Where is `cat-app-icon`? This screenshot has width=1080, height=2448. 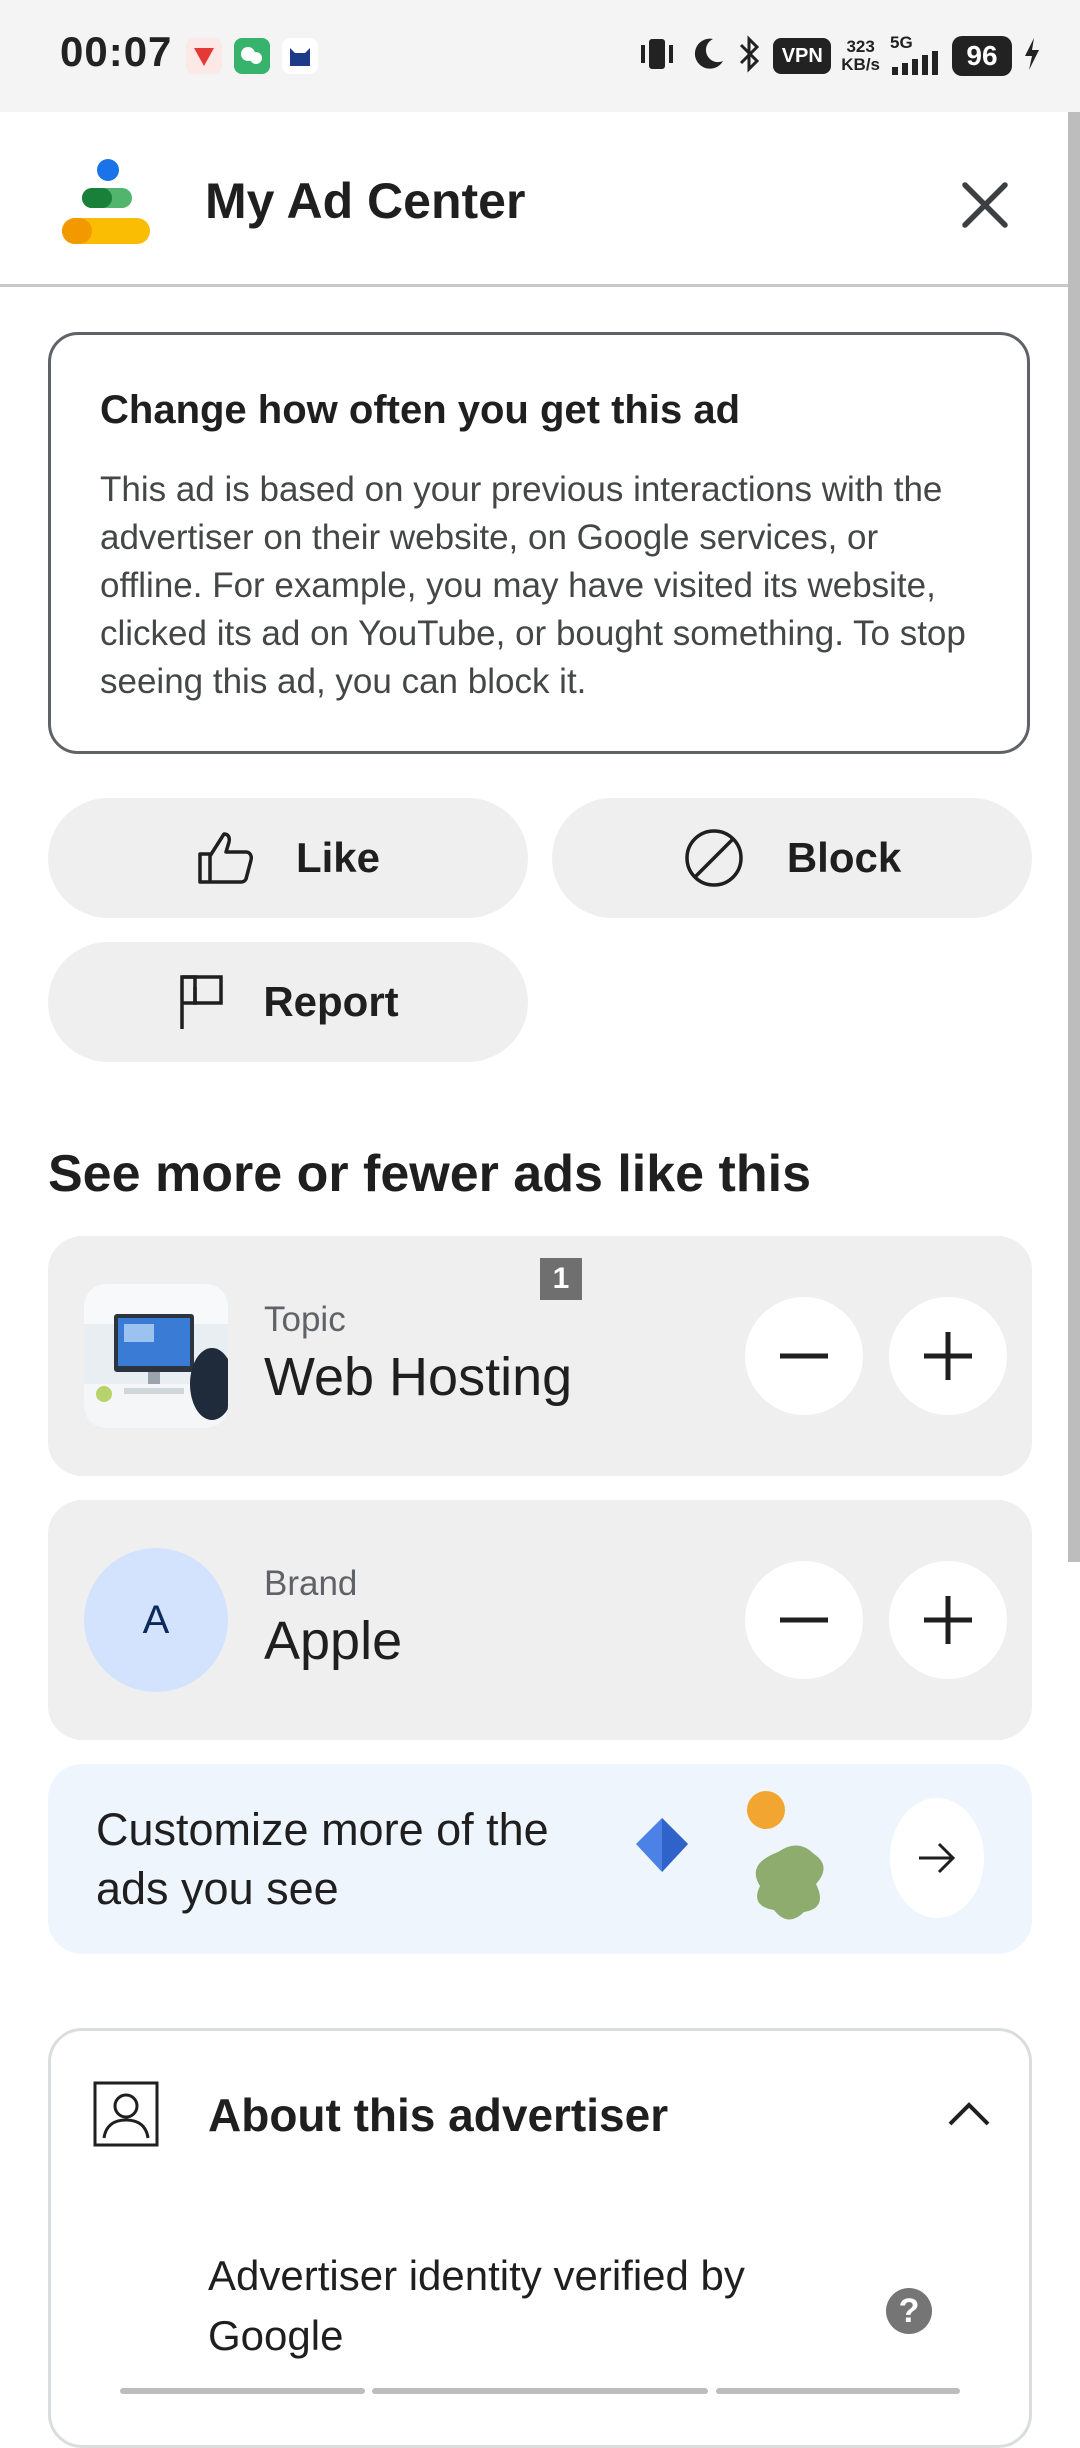
cat-app-icon is located at coordinates (300, 56).